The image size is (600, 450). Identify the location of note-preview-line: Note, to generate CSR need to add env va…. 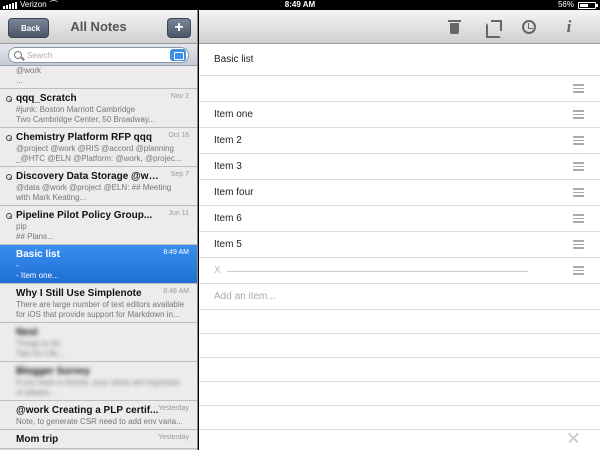
(99, 421).